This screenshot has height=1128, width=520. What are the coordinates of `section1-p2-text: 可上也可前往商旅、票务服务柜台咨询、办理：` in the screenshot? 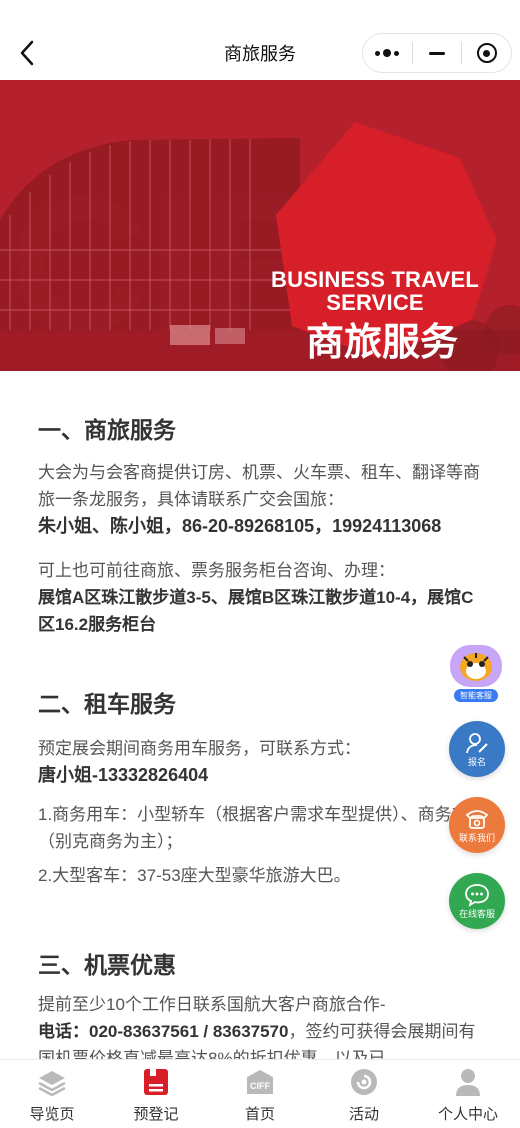 It's located at (216, 570).